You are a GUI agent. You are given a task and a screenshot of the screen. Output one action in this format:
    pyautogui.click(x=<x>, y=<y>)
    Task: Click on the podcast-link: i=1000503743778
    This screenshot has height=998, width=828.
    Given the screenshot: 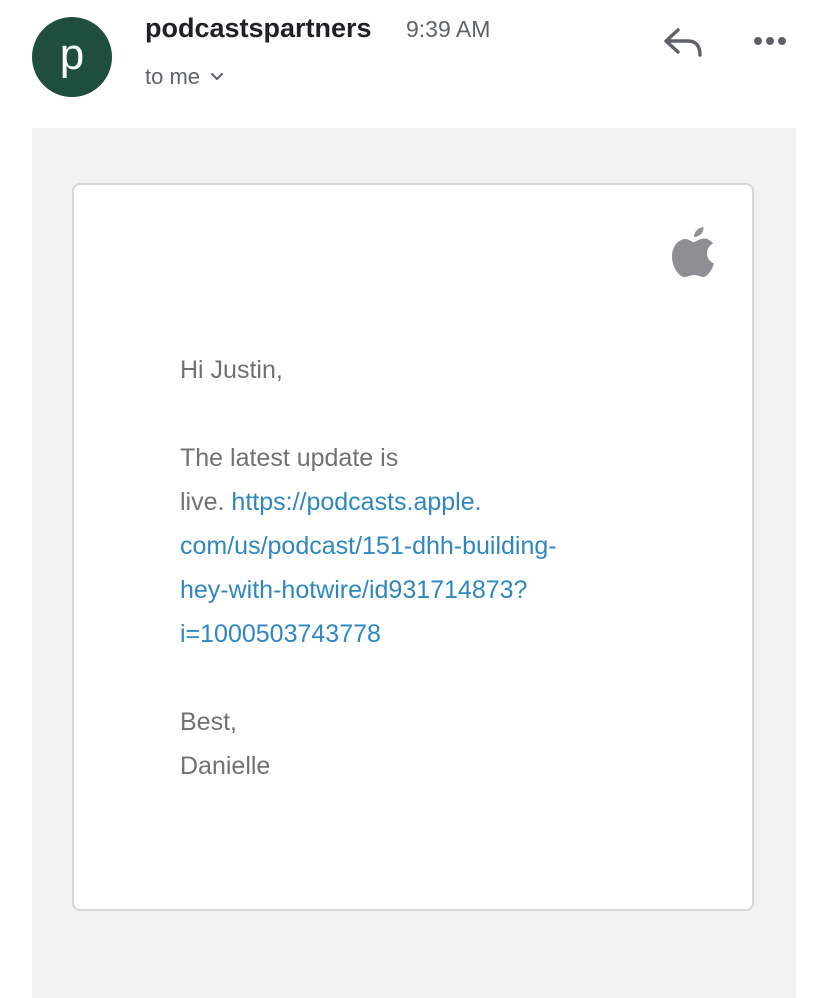 What is the action you would take?
    pyautogui.click(x=415, y=634)
    